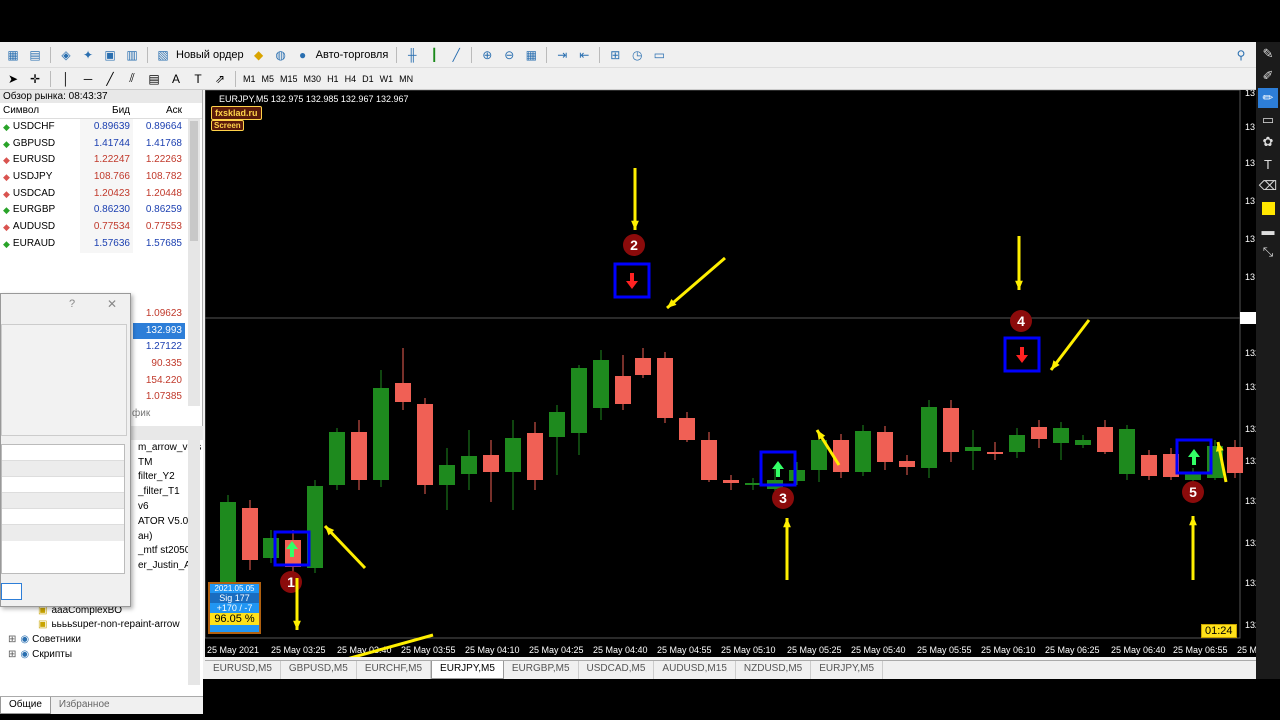 This screenshot has width=1280, height=720. Describe the element at coordinates (1268, 164) in the screenshot. I see `text-tool-icon: T` at that location.